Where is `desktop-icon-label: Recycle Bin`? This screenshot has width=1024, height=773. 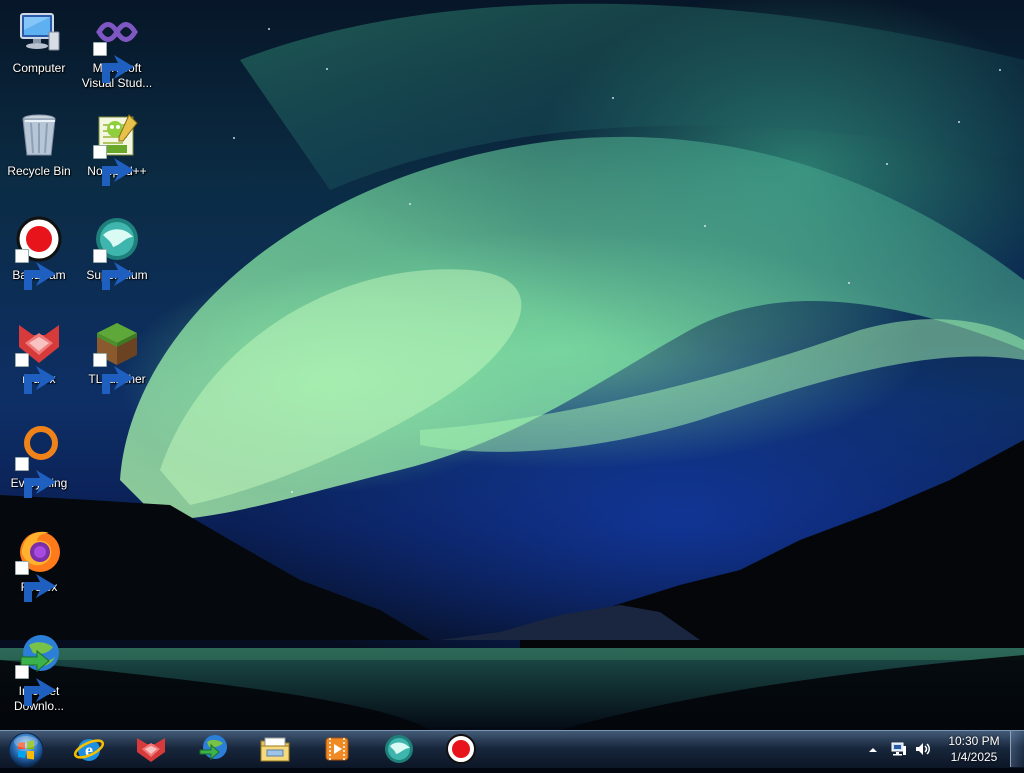
desktop-icon-label: Recycle Bin is located at coordinates (39, 171).